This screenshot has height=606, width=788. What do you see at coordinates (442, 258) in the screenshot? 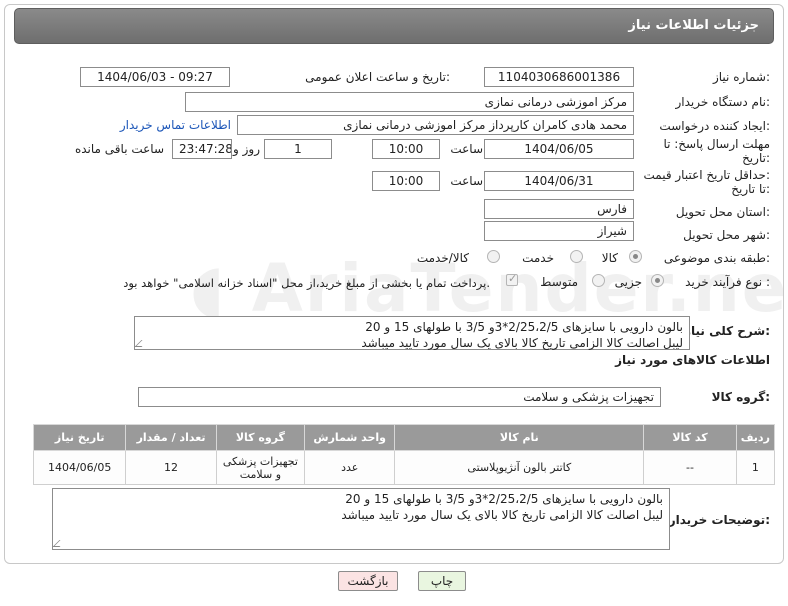
I see `category-goods-service-label: کالا/خدمت` at bounding box center [442, 258].